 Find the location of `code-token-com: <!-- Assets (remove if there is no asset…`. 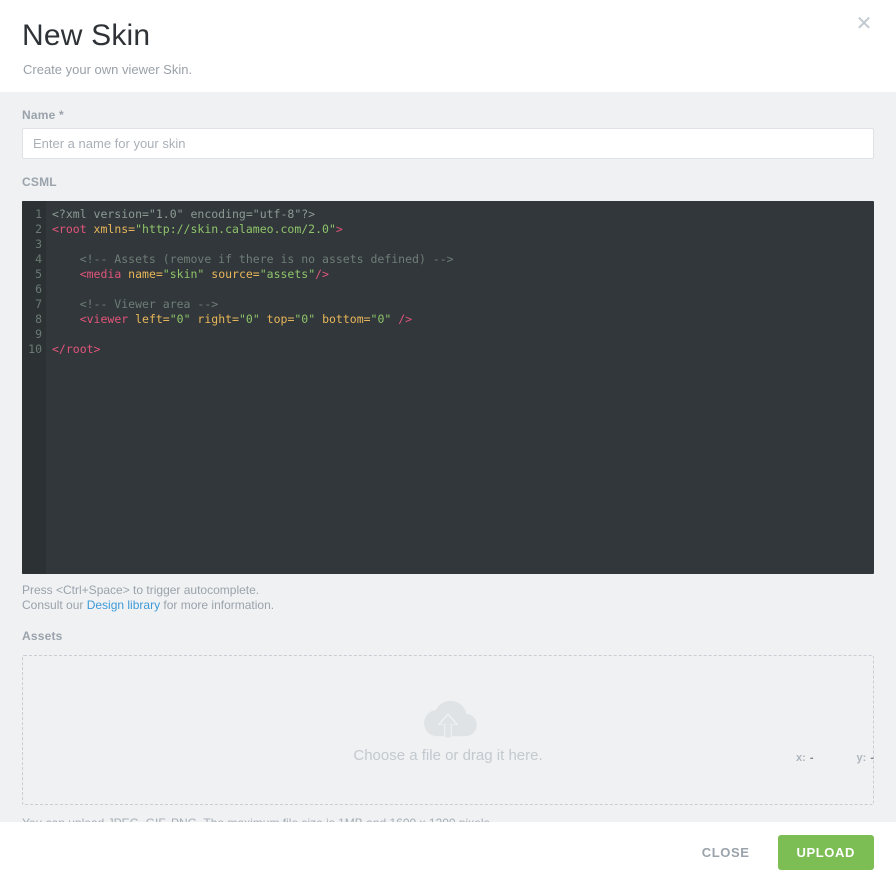

code-token-com: <!-- Assets (remove if there is no asset… is located at coordinates (253, 259).